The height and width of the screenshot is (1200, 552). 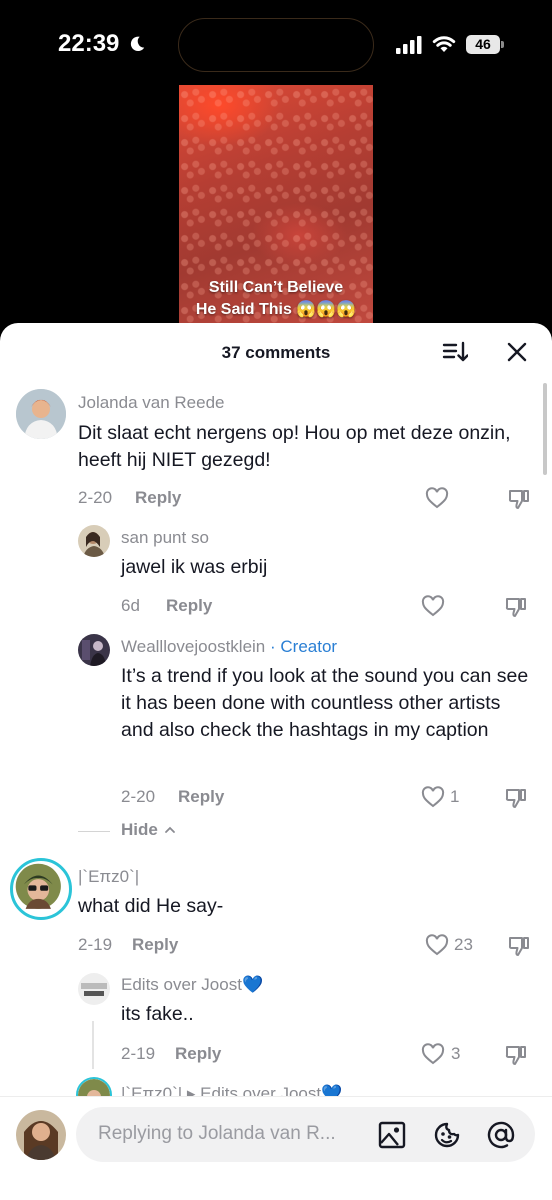 What do you see at coordinates (170, 829) in the screenshot?
I see `chevron-up-icon` at bounding box center [170, 829].